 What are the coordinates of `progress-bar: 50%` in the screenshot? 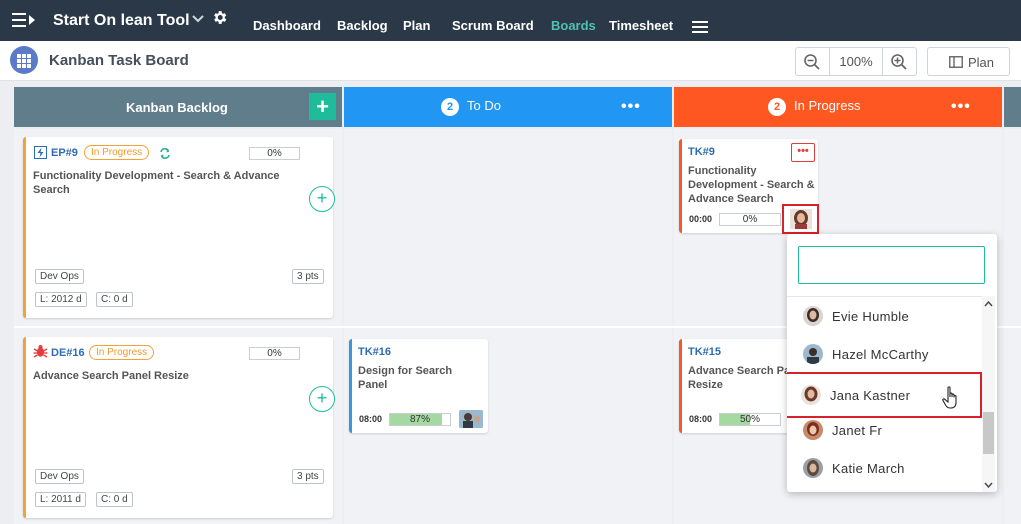 It's located at (750, 419).